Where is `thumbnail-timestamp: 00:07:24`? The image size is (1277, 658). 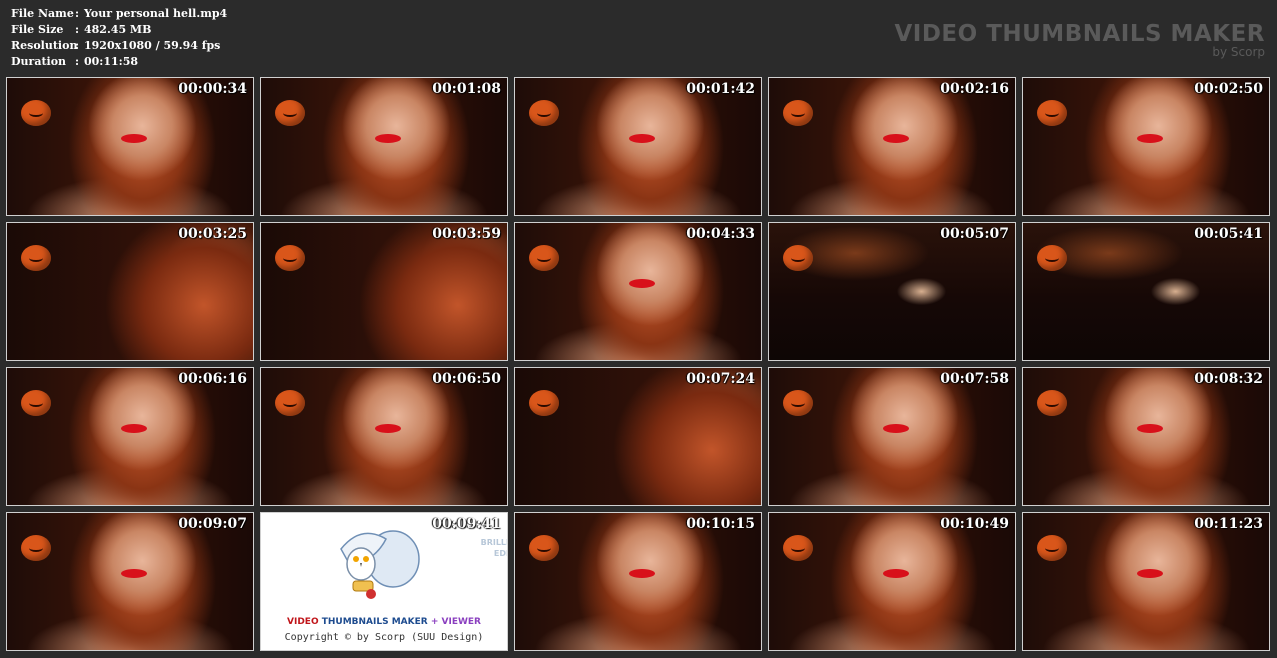 thumbnail-timestamp: 00:07:24 is located at coordinates (720, 379).